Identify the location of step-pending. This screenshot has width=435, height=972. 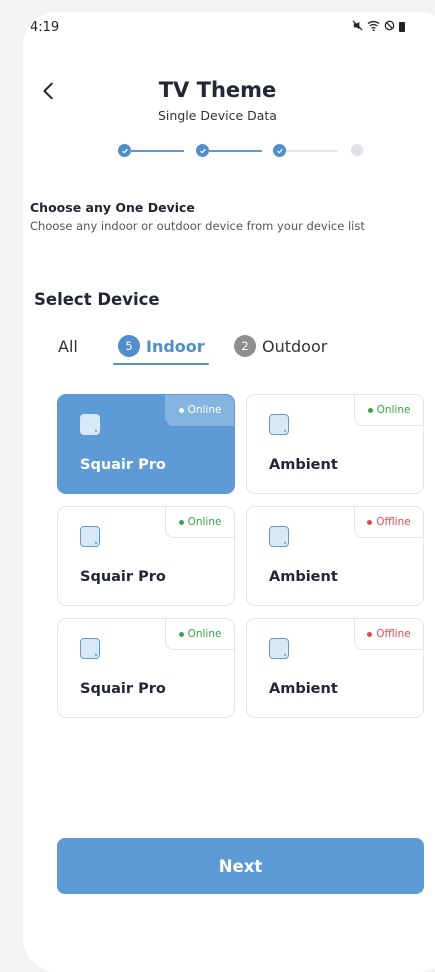
(357, 150).